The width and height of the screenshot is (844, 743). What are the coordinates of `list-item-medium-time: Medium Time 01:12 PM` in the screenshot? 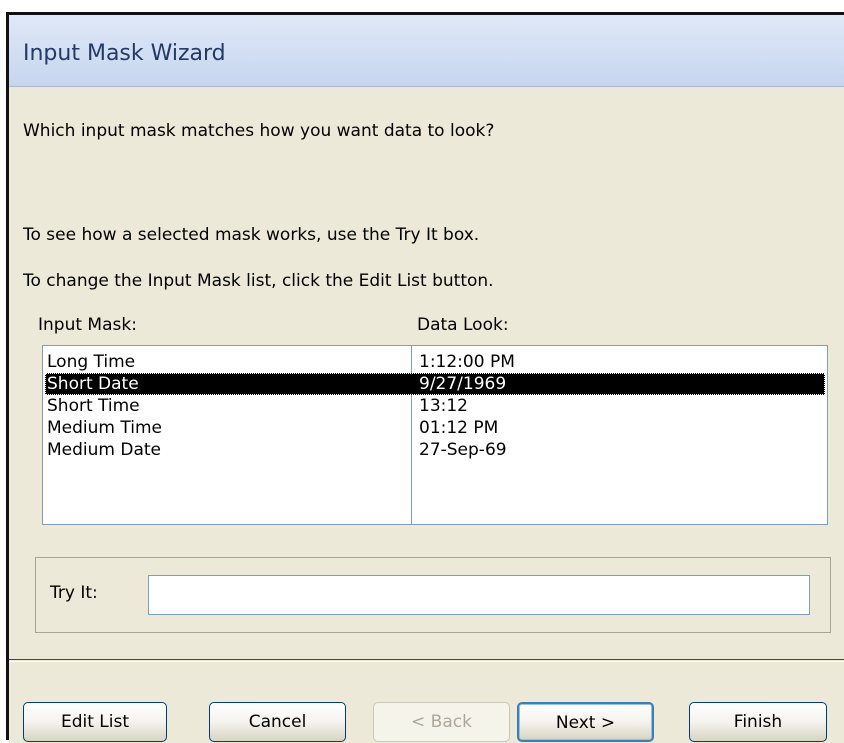 It's located at (435, 428).